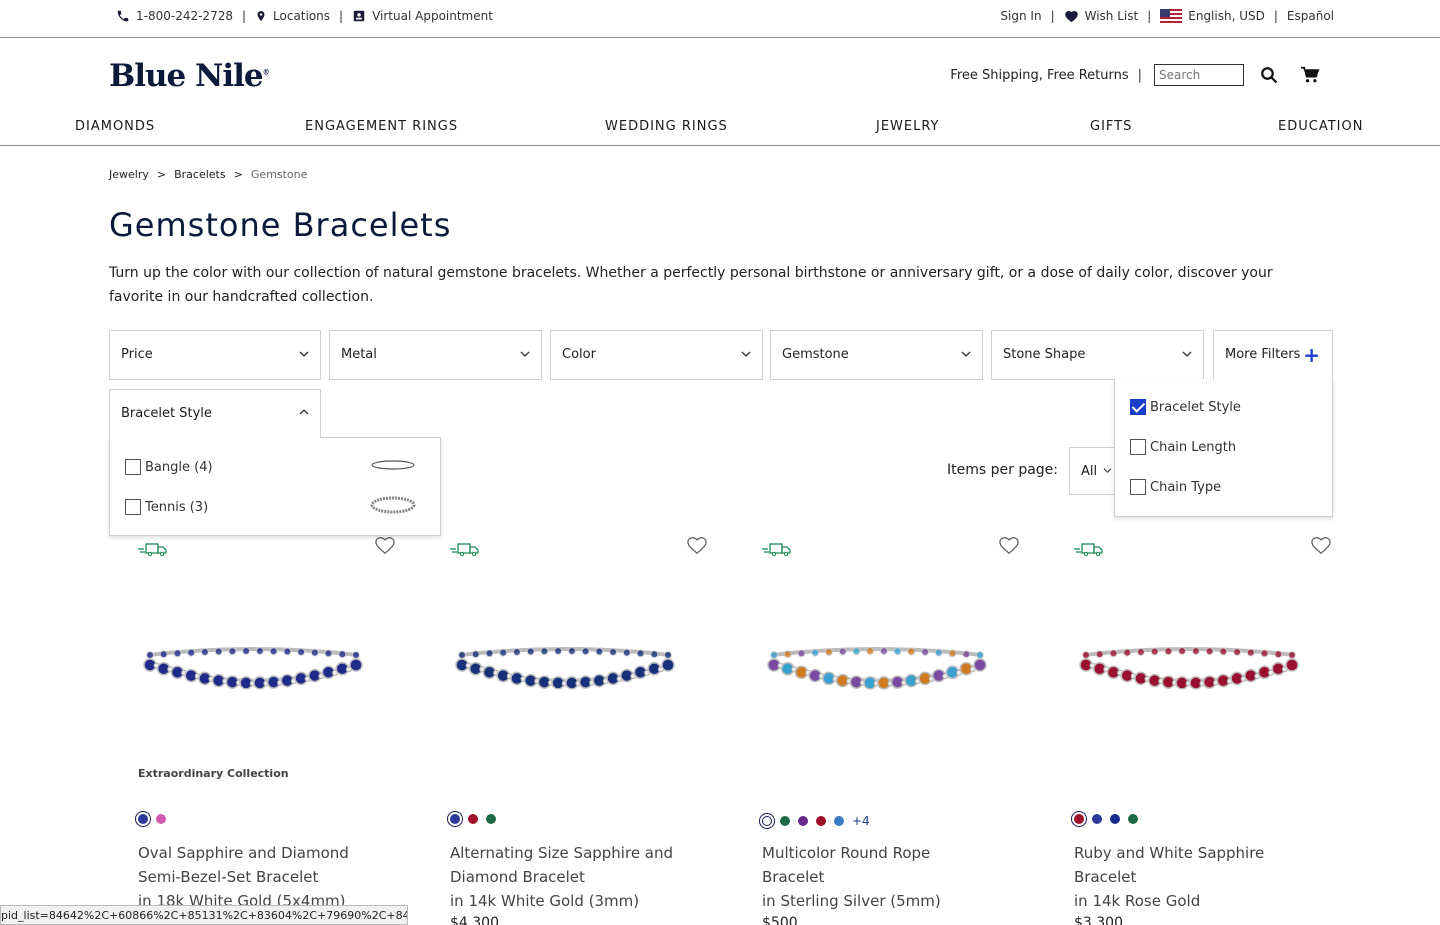  I want to click on product-name-line-2: Diamond Bracelet, so click(517, 877).